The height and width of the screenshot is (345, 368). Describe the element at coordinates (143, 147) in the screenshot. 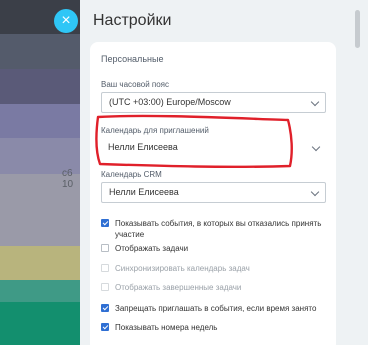

I see `invite-calendar-value: Нелли Елисеева` at that location.